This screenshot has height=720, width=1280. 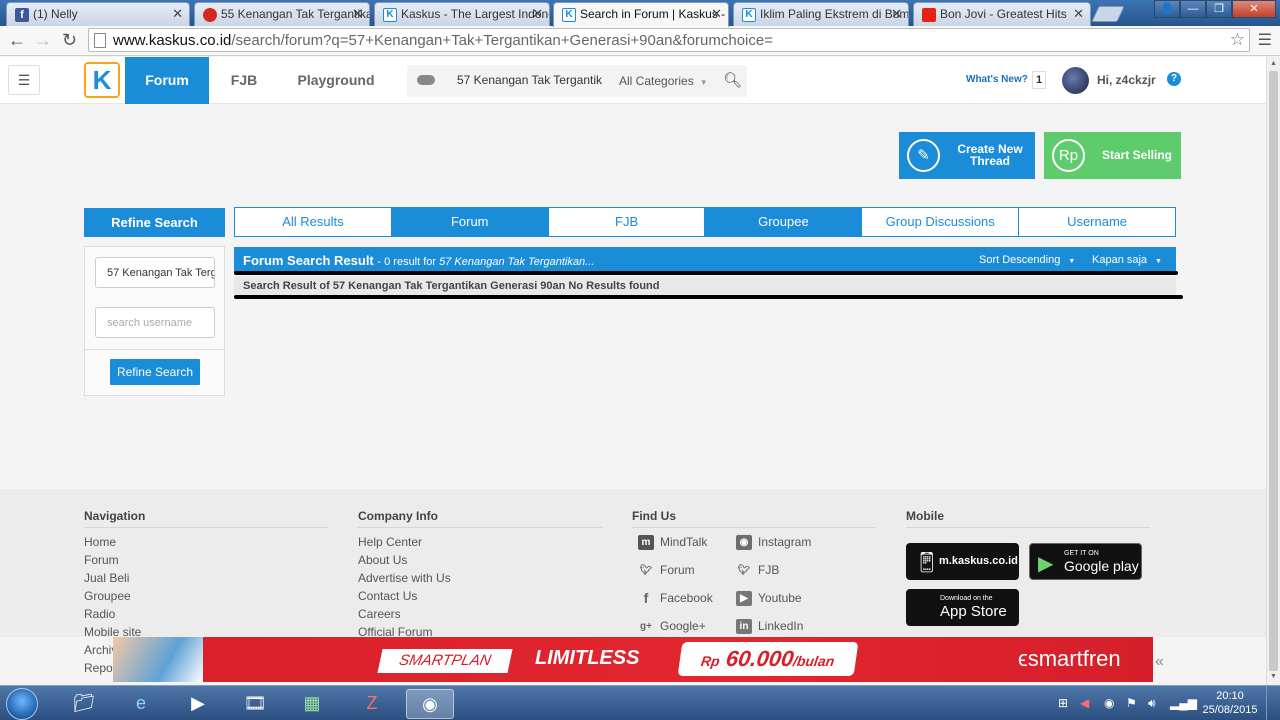 What do you see at coordinates (379, 614) in the screenshot?
I see `footer-link: Careers` at bounding box center [379, 614].